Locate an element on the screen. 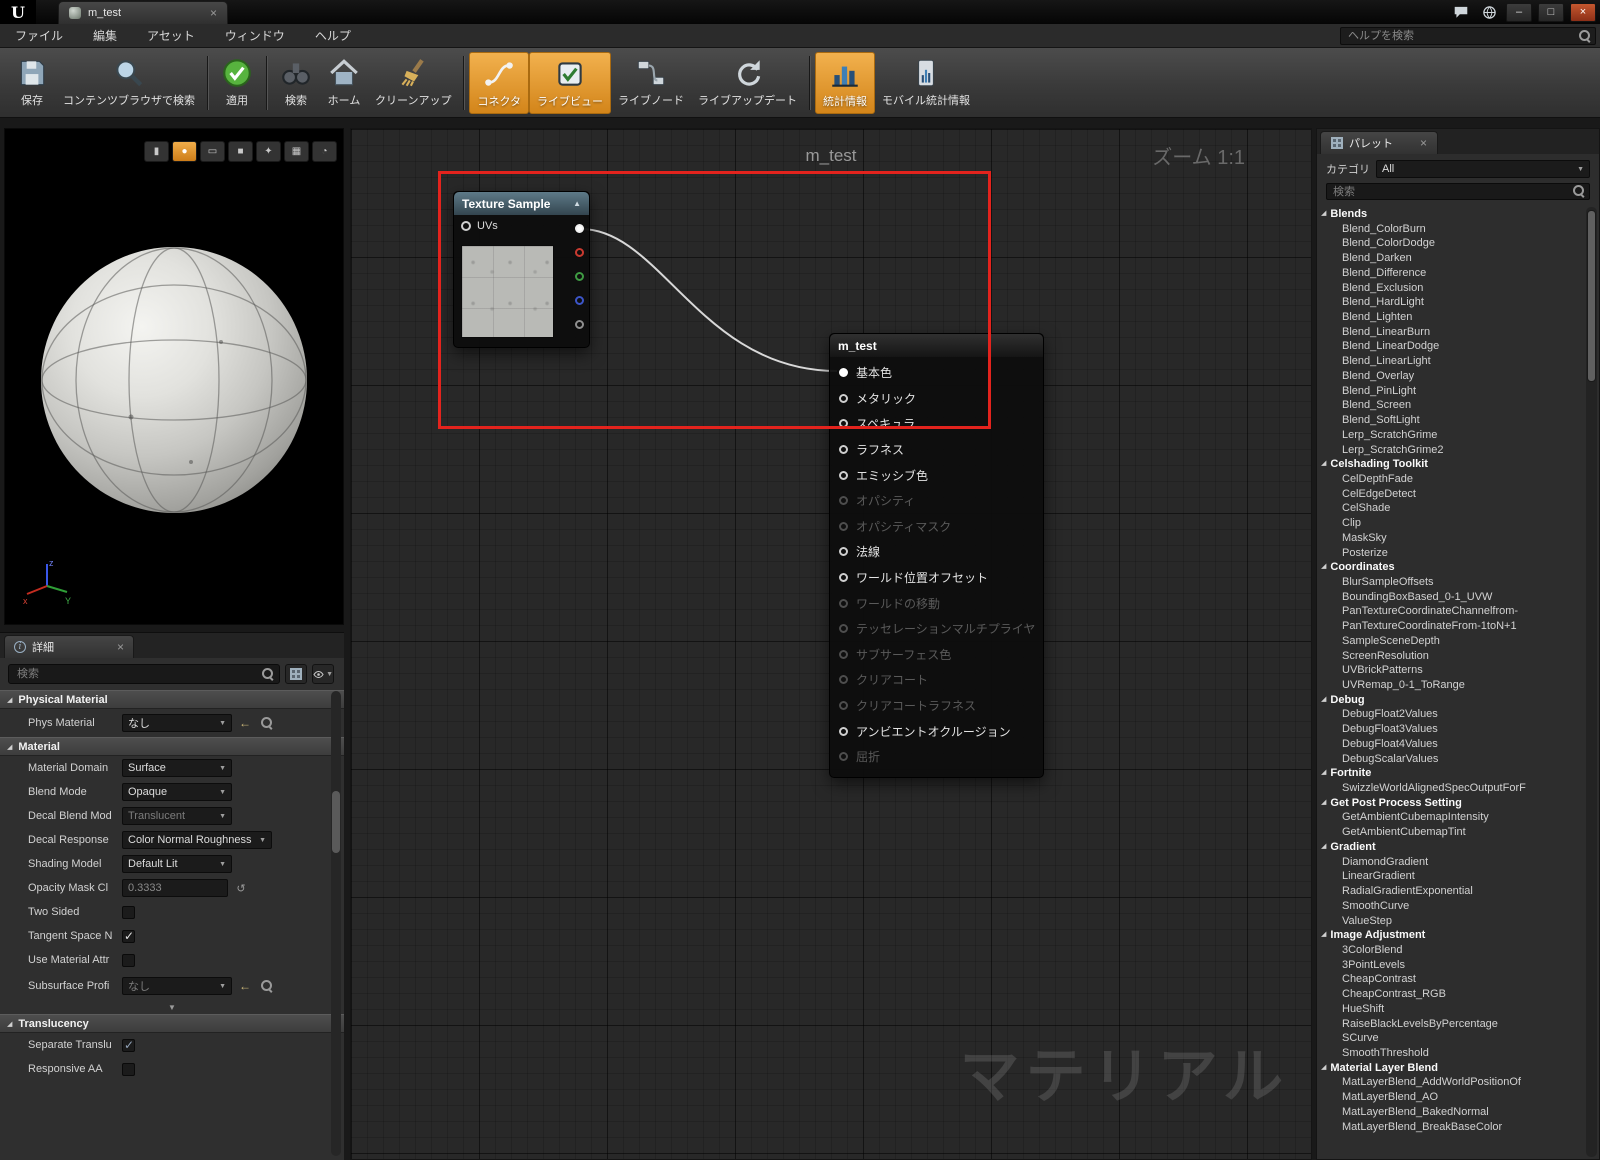 The image size is (1600, 1160). feedback-icon is located at coordinates (1461, 12).